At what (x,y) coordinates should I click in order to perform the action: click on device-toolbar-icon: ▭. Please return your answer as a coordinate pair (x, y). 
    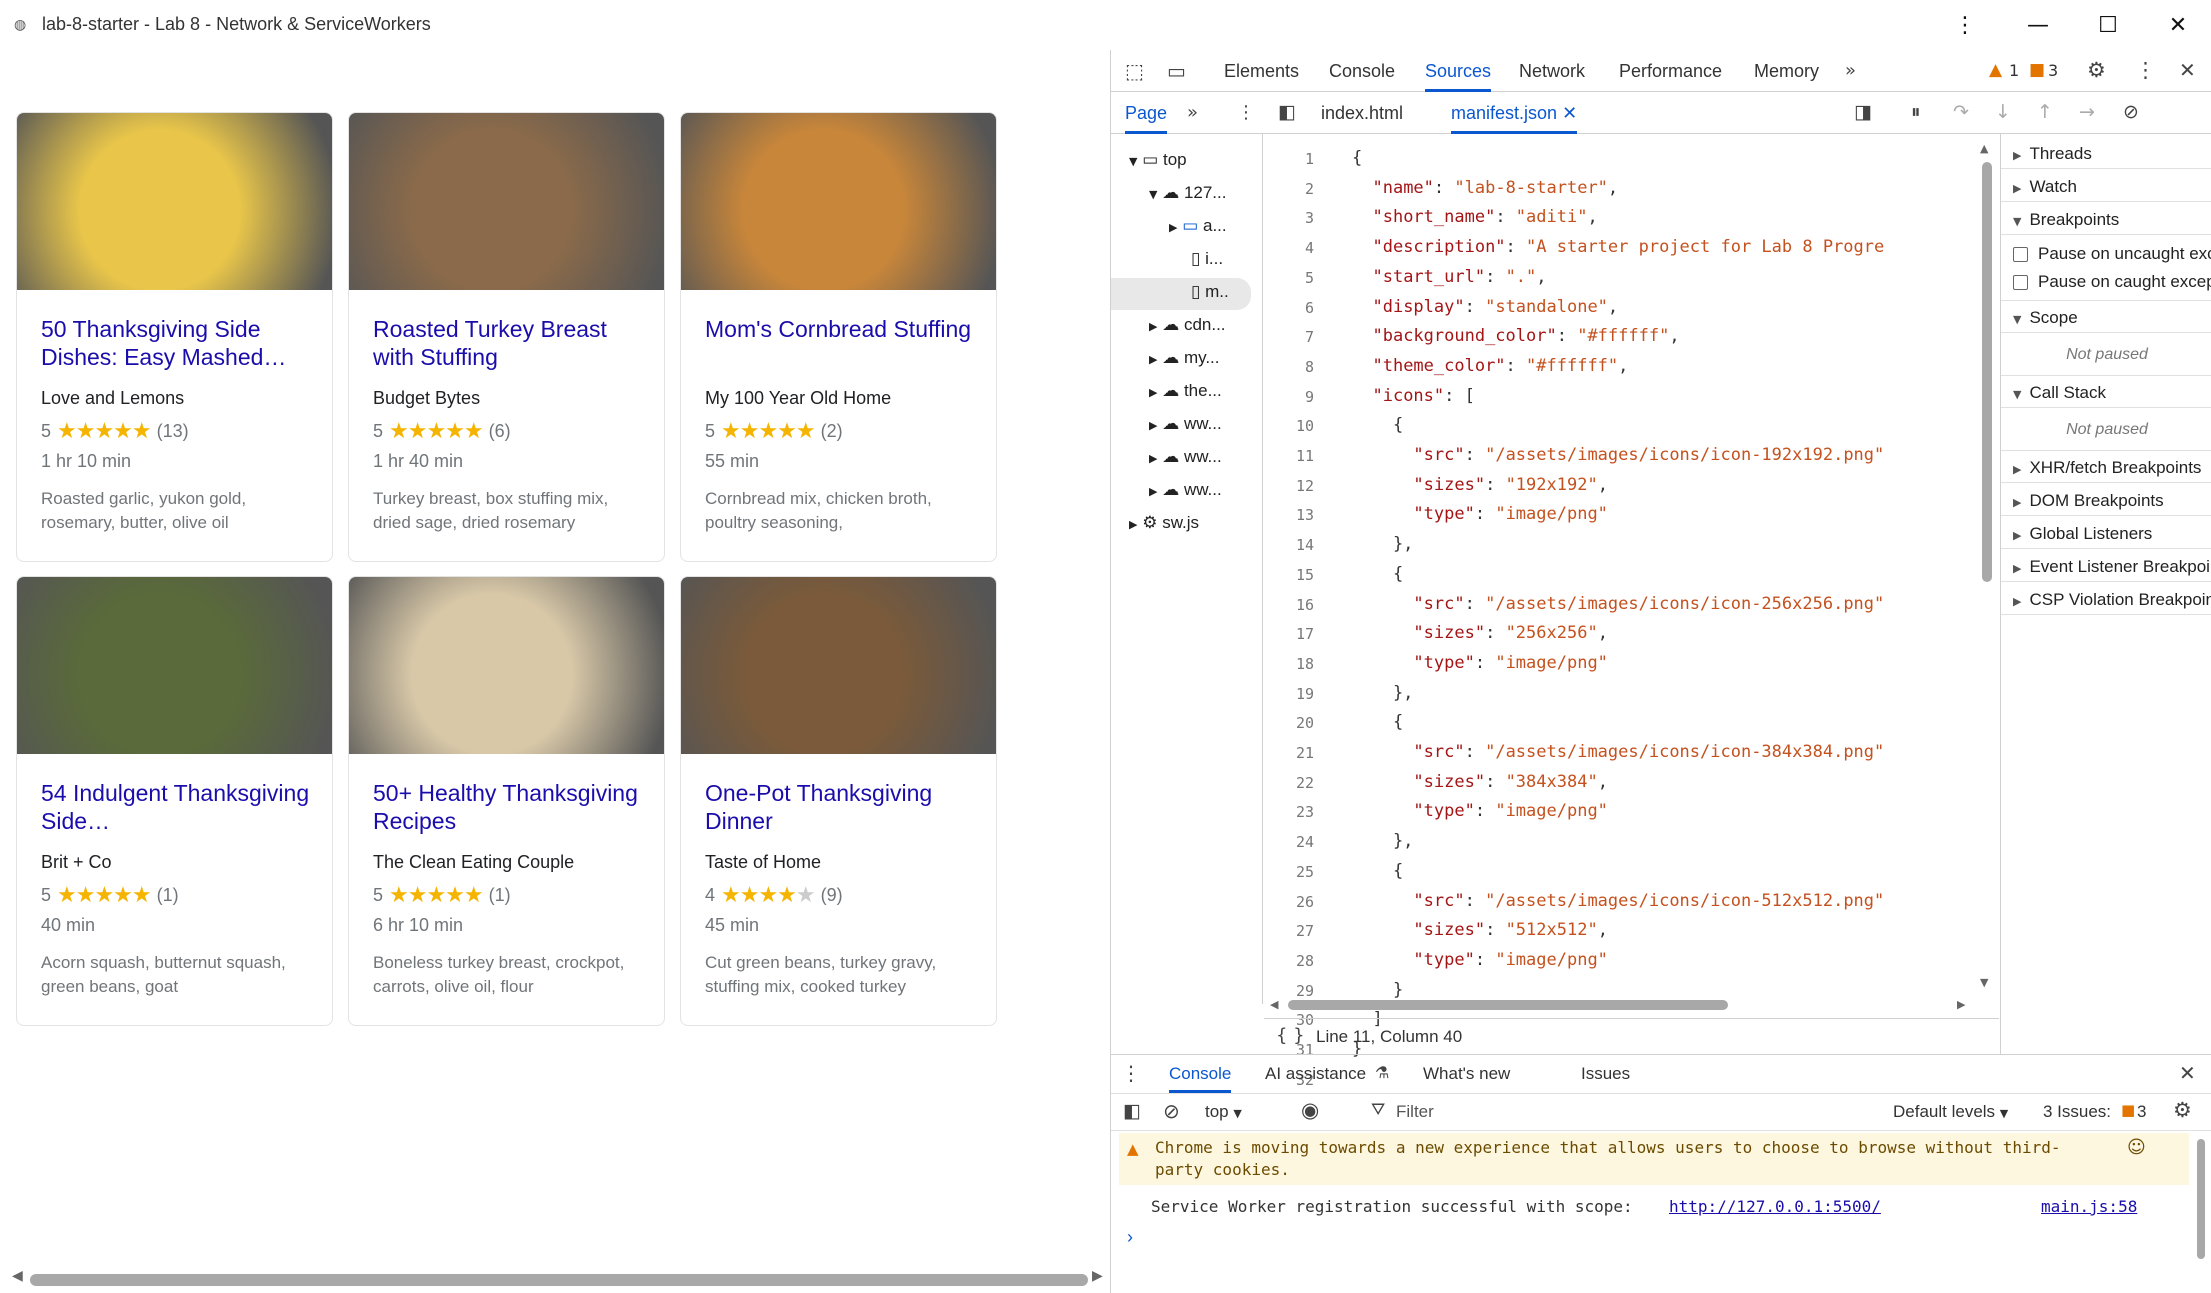
    Looking at the image, I should click on (1176, 71).